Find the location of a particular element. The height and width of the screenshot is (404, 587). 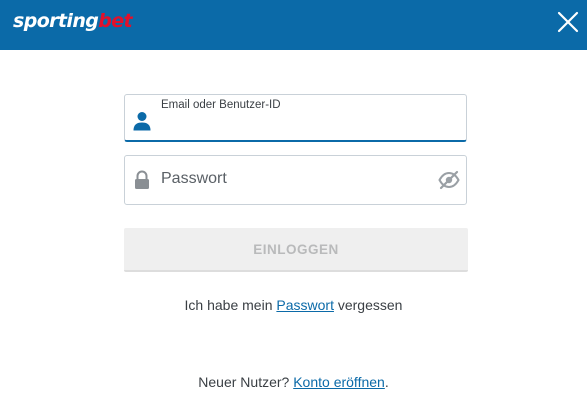

close-button is located at coordinates (568, 22).